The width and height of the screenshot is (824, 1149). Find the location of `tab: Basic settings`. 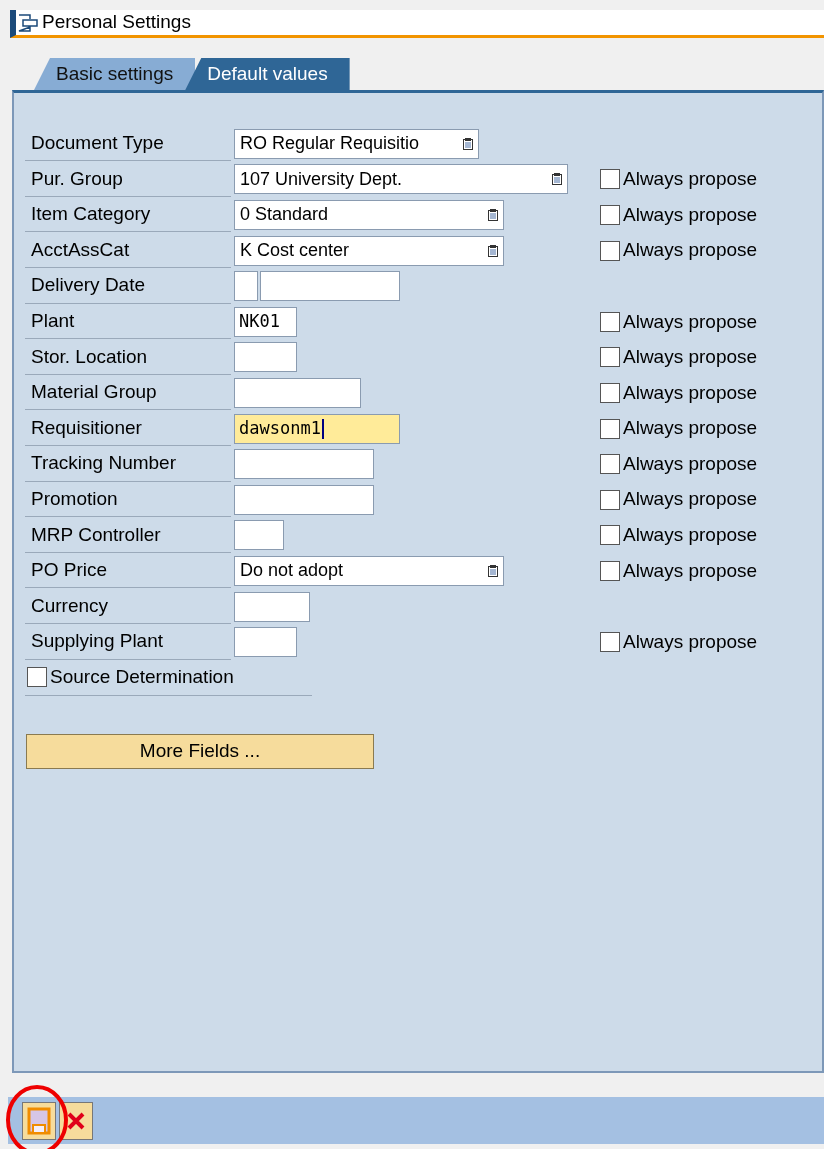

tab: Basic settings is located at coordinates (115, 74).